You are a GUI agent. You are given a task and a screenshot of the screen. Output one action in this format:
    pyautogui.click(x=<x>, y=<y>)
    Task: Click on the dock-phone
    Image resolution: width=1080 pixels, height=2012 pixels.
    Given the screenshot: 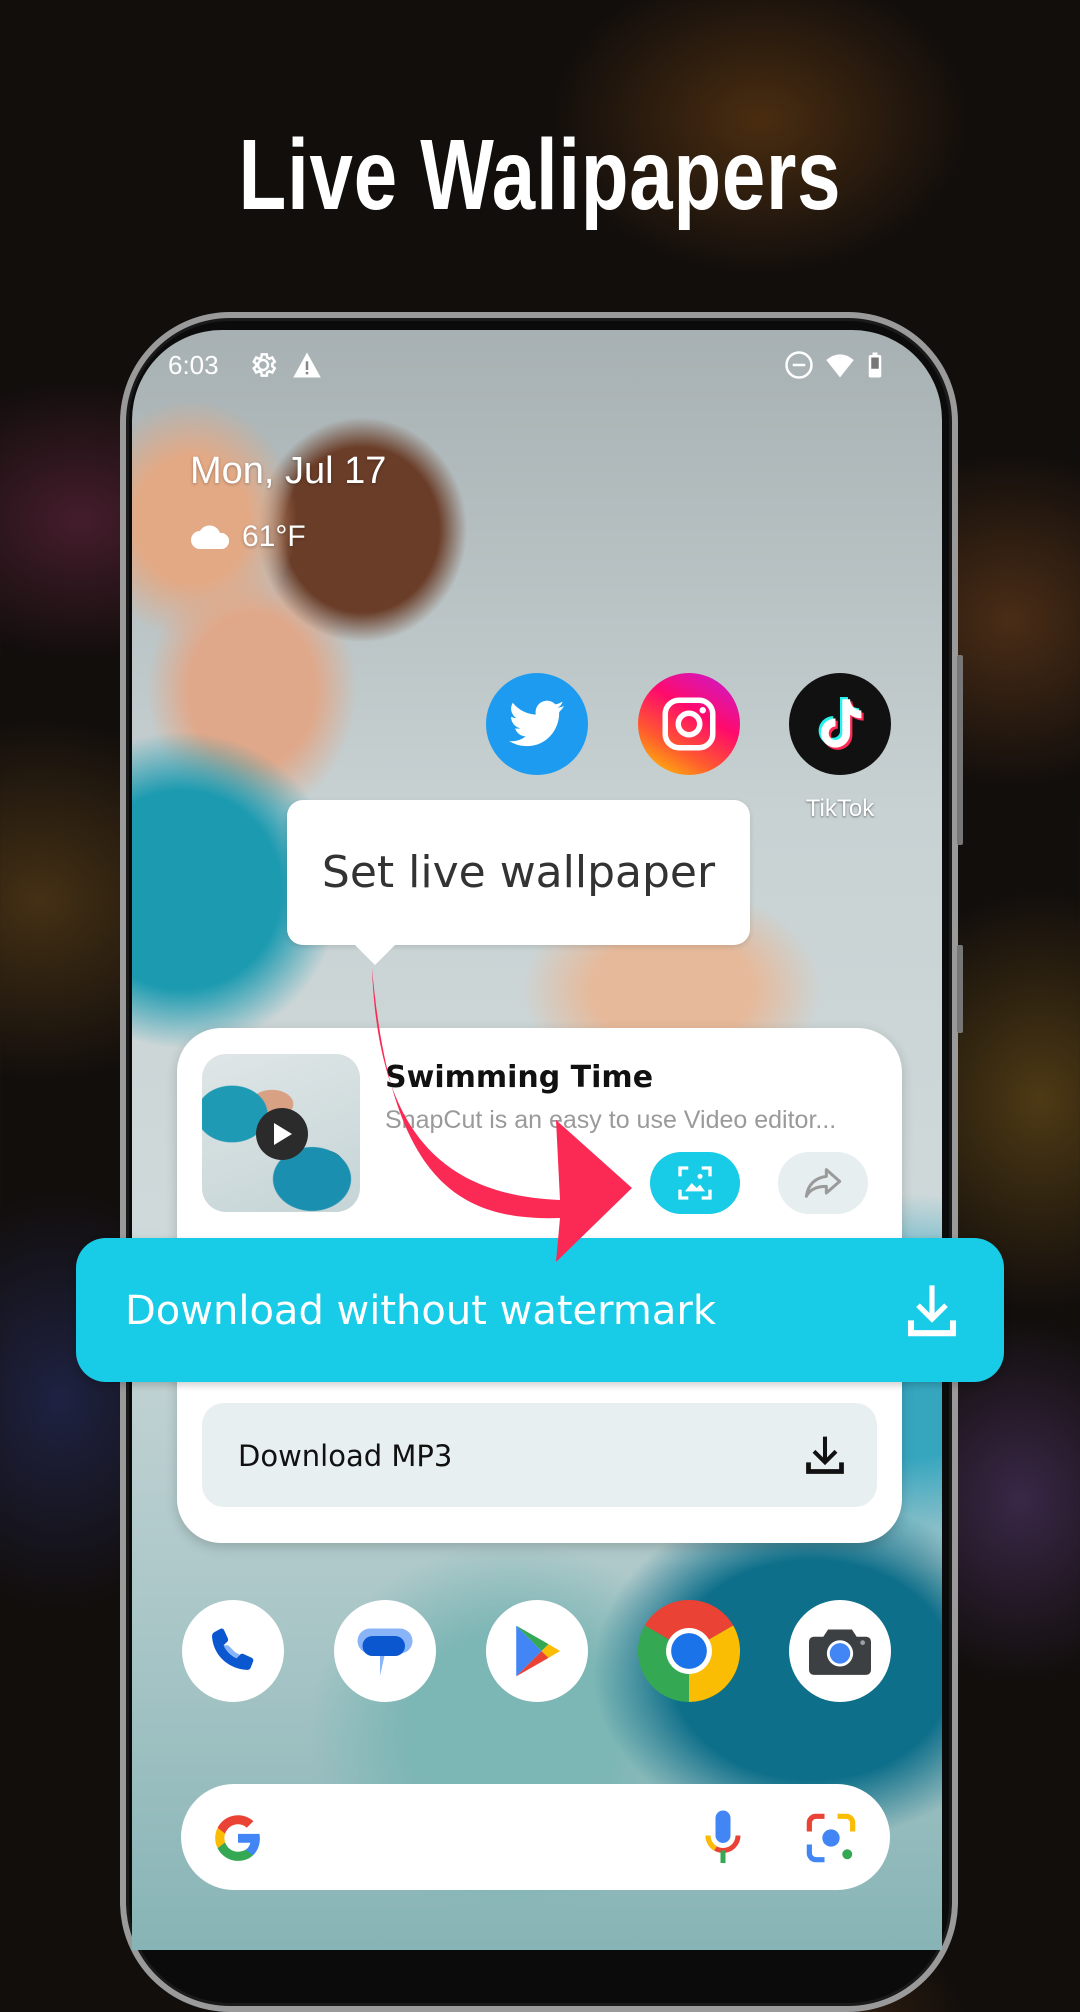 What is the action you would take?
    pyautogui.click(x=233, y=1651)
    